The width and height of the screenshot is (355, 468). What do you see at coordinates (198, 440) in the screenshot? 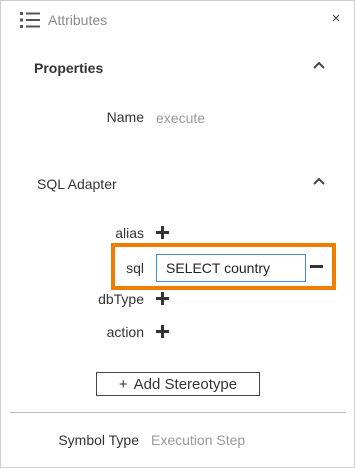
I see `symbol-type-value: Execution Step` at bounding box center [198, 440].